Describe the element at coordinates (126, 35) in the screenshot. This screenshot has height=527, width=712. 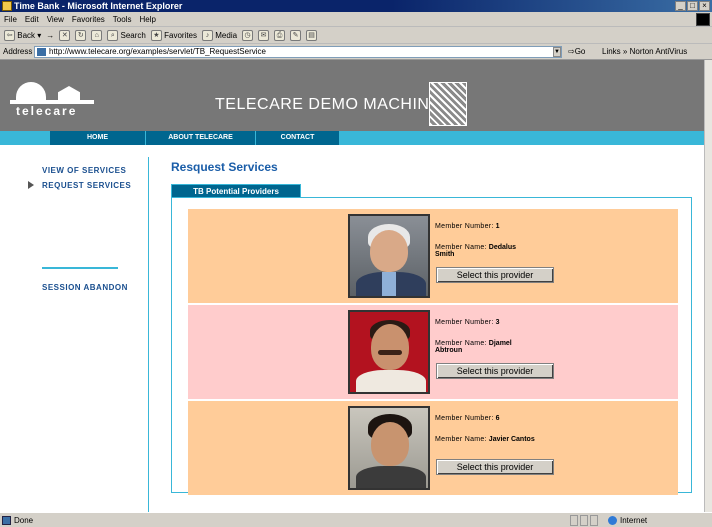
I see `search-button: ⌕ Search` at that location.